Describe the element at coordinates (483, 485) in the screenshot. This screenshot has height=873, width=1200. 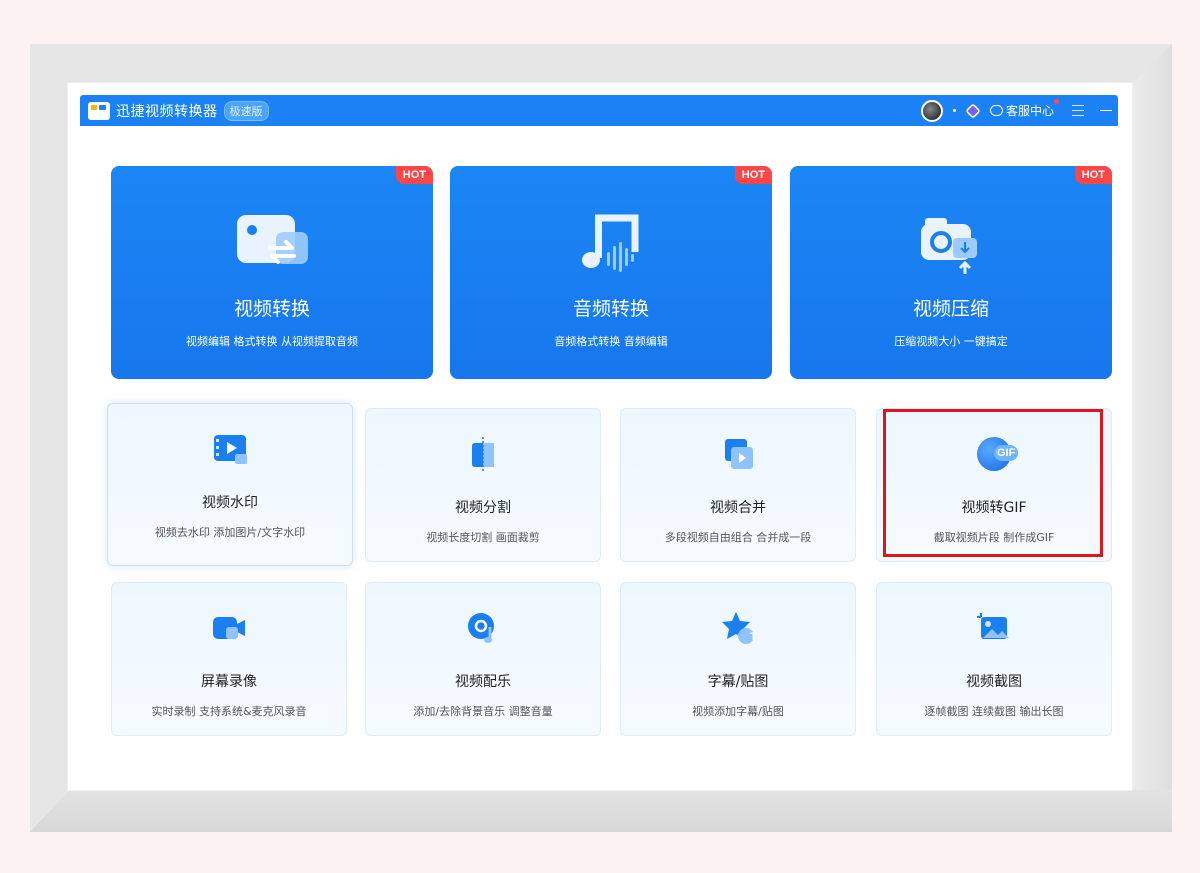
I see `card-video-split: 视频分割 视频长度切割 画面裁剪` at that location.